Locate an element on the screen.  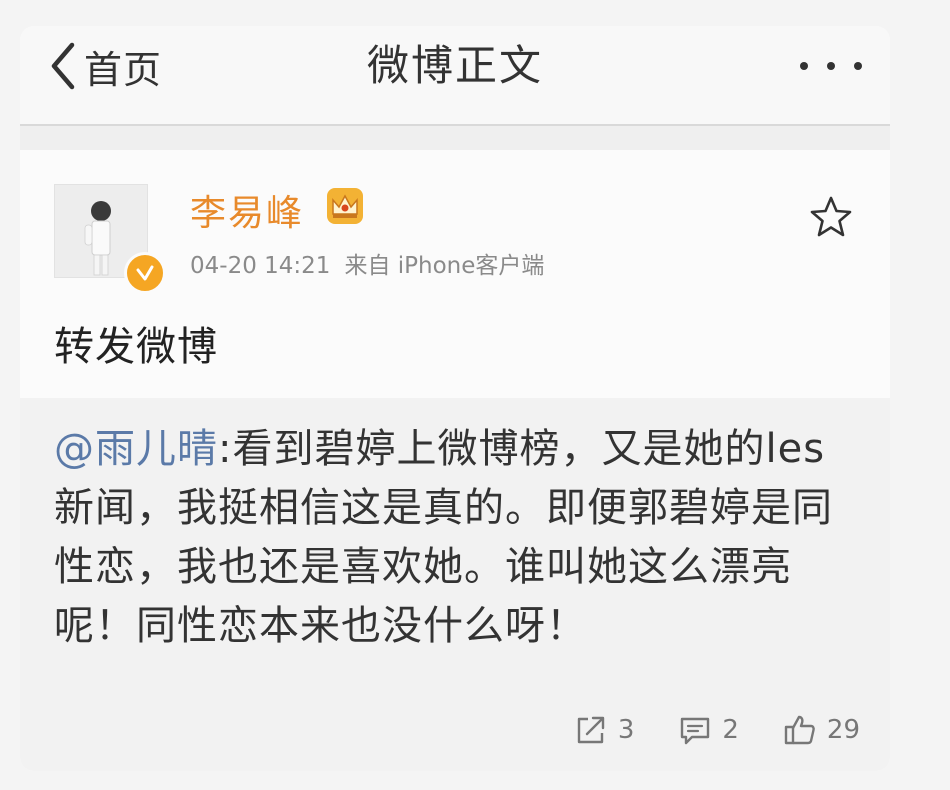
comment-button: 2 is located at coordinates (708, 730).